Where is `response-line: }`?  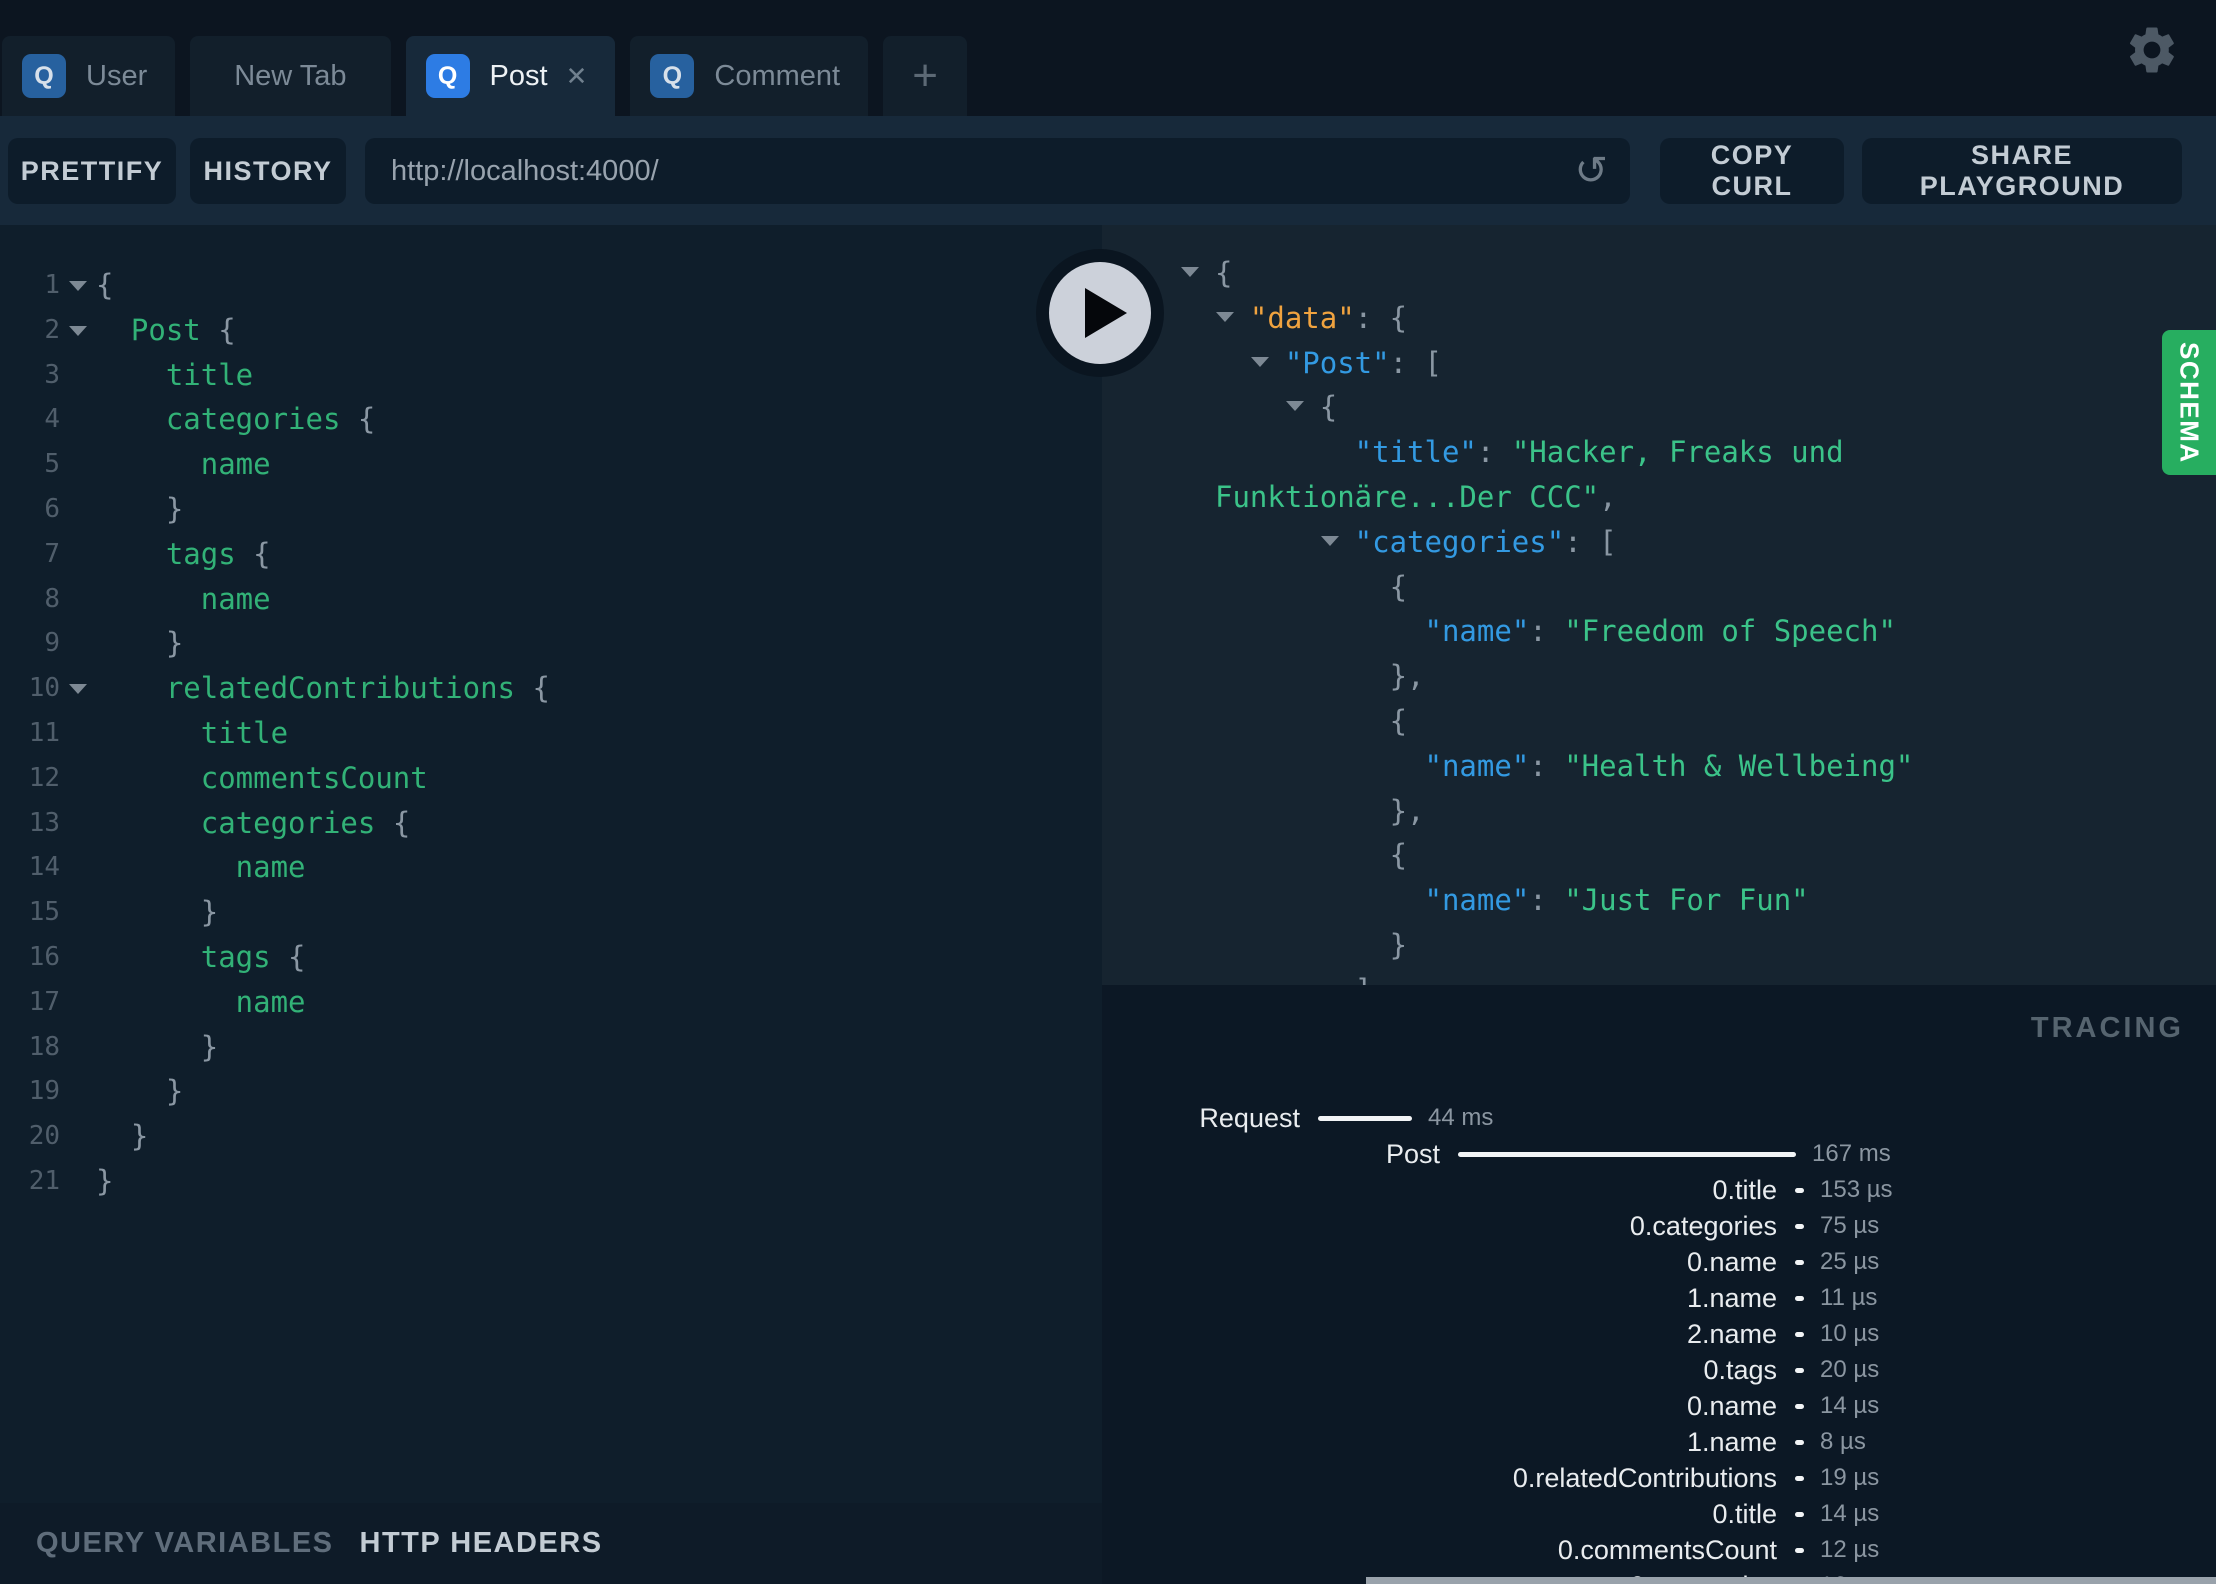
response-line: } is located at coordinates (1659, 945).